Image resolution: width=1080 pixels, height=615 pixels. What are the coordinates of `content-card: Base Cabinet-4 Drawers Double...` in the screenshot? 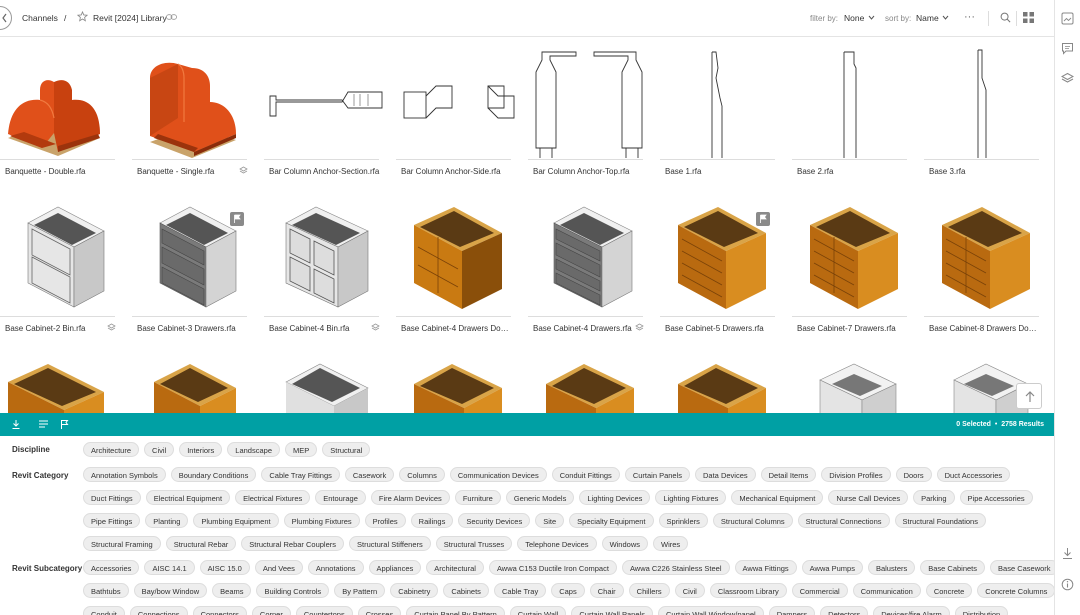 It's located at (456, 270).